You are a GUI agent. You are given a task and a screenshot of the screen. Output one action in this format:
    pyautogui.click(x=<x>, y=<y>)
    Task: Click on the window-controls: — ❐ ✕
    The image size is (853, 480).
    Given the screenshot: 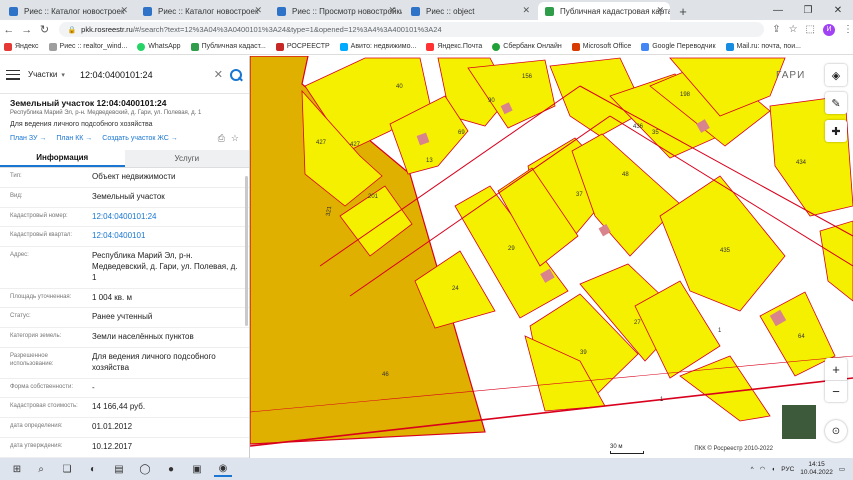 What is the action you would take?
    pyautogui.click(x=808, y=10)
    